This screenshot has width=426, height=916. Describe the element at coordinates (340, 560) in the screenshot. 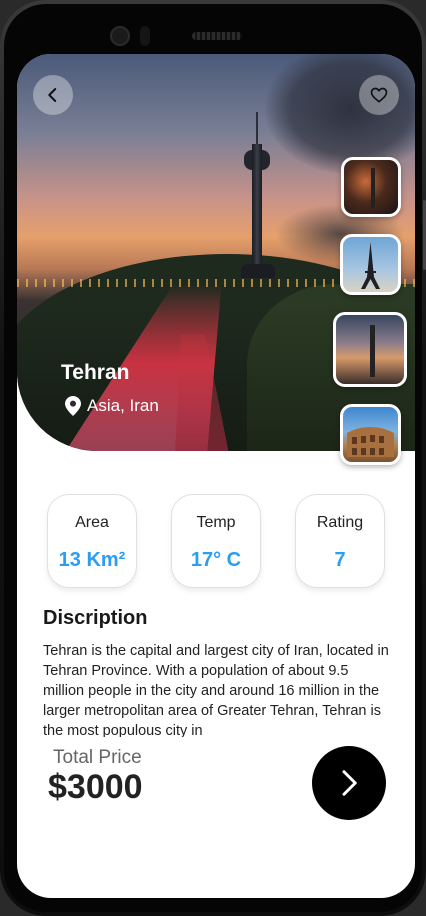

I see `stat-value: 7` at that location.